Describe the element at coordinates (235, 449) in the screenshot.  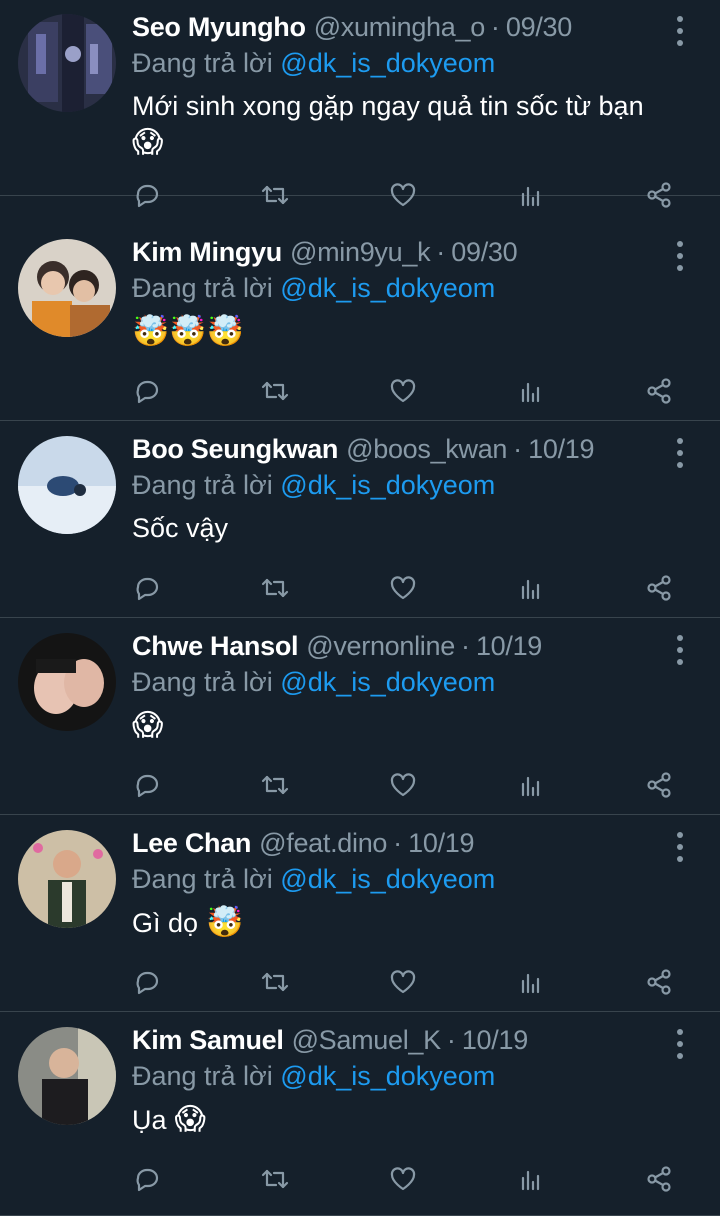
I see `display-name: Boo Seungkwan` at that location.